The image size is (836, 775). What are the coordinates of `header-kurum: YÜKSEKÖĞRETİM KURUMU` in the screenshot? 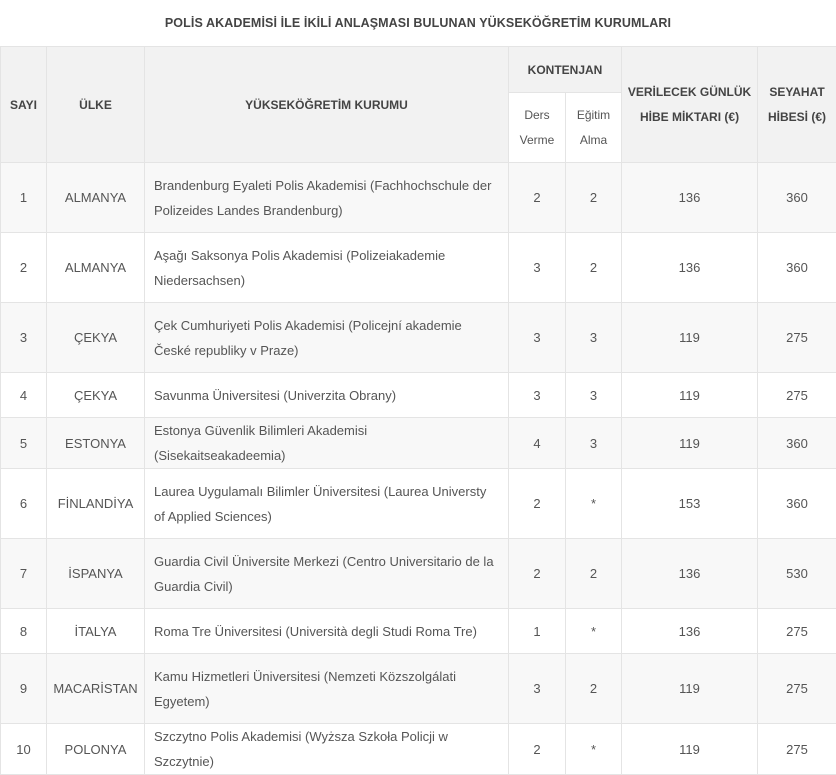 It's located at (327, 105).